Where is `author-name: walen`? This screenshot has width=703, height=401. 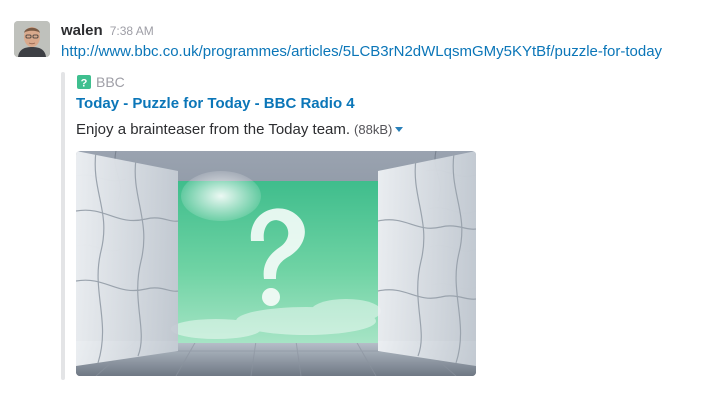
author-name: walen is located at coordinates (82, 30).